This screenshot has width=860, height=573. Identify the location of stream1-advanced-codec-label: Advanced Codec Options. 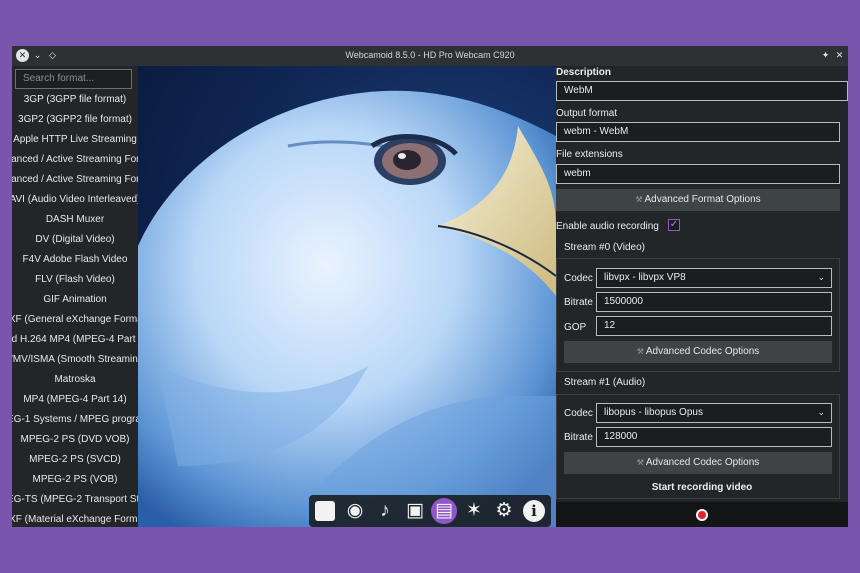
(702, 462).